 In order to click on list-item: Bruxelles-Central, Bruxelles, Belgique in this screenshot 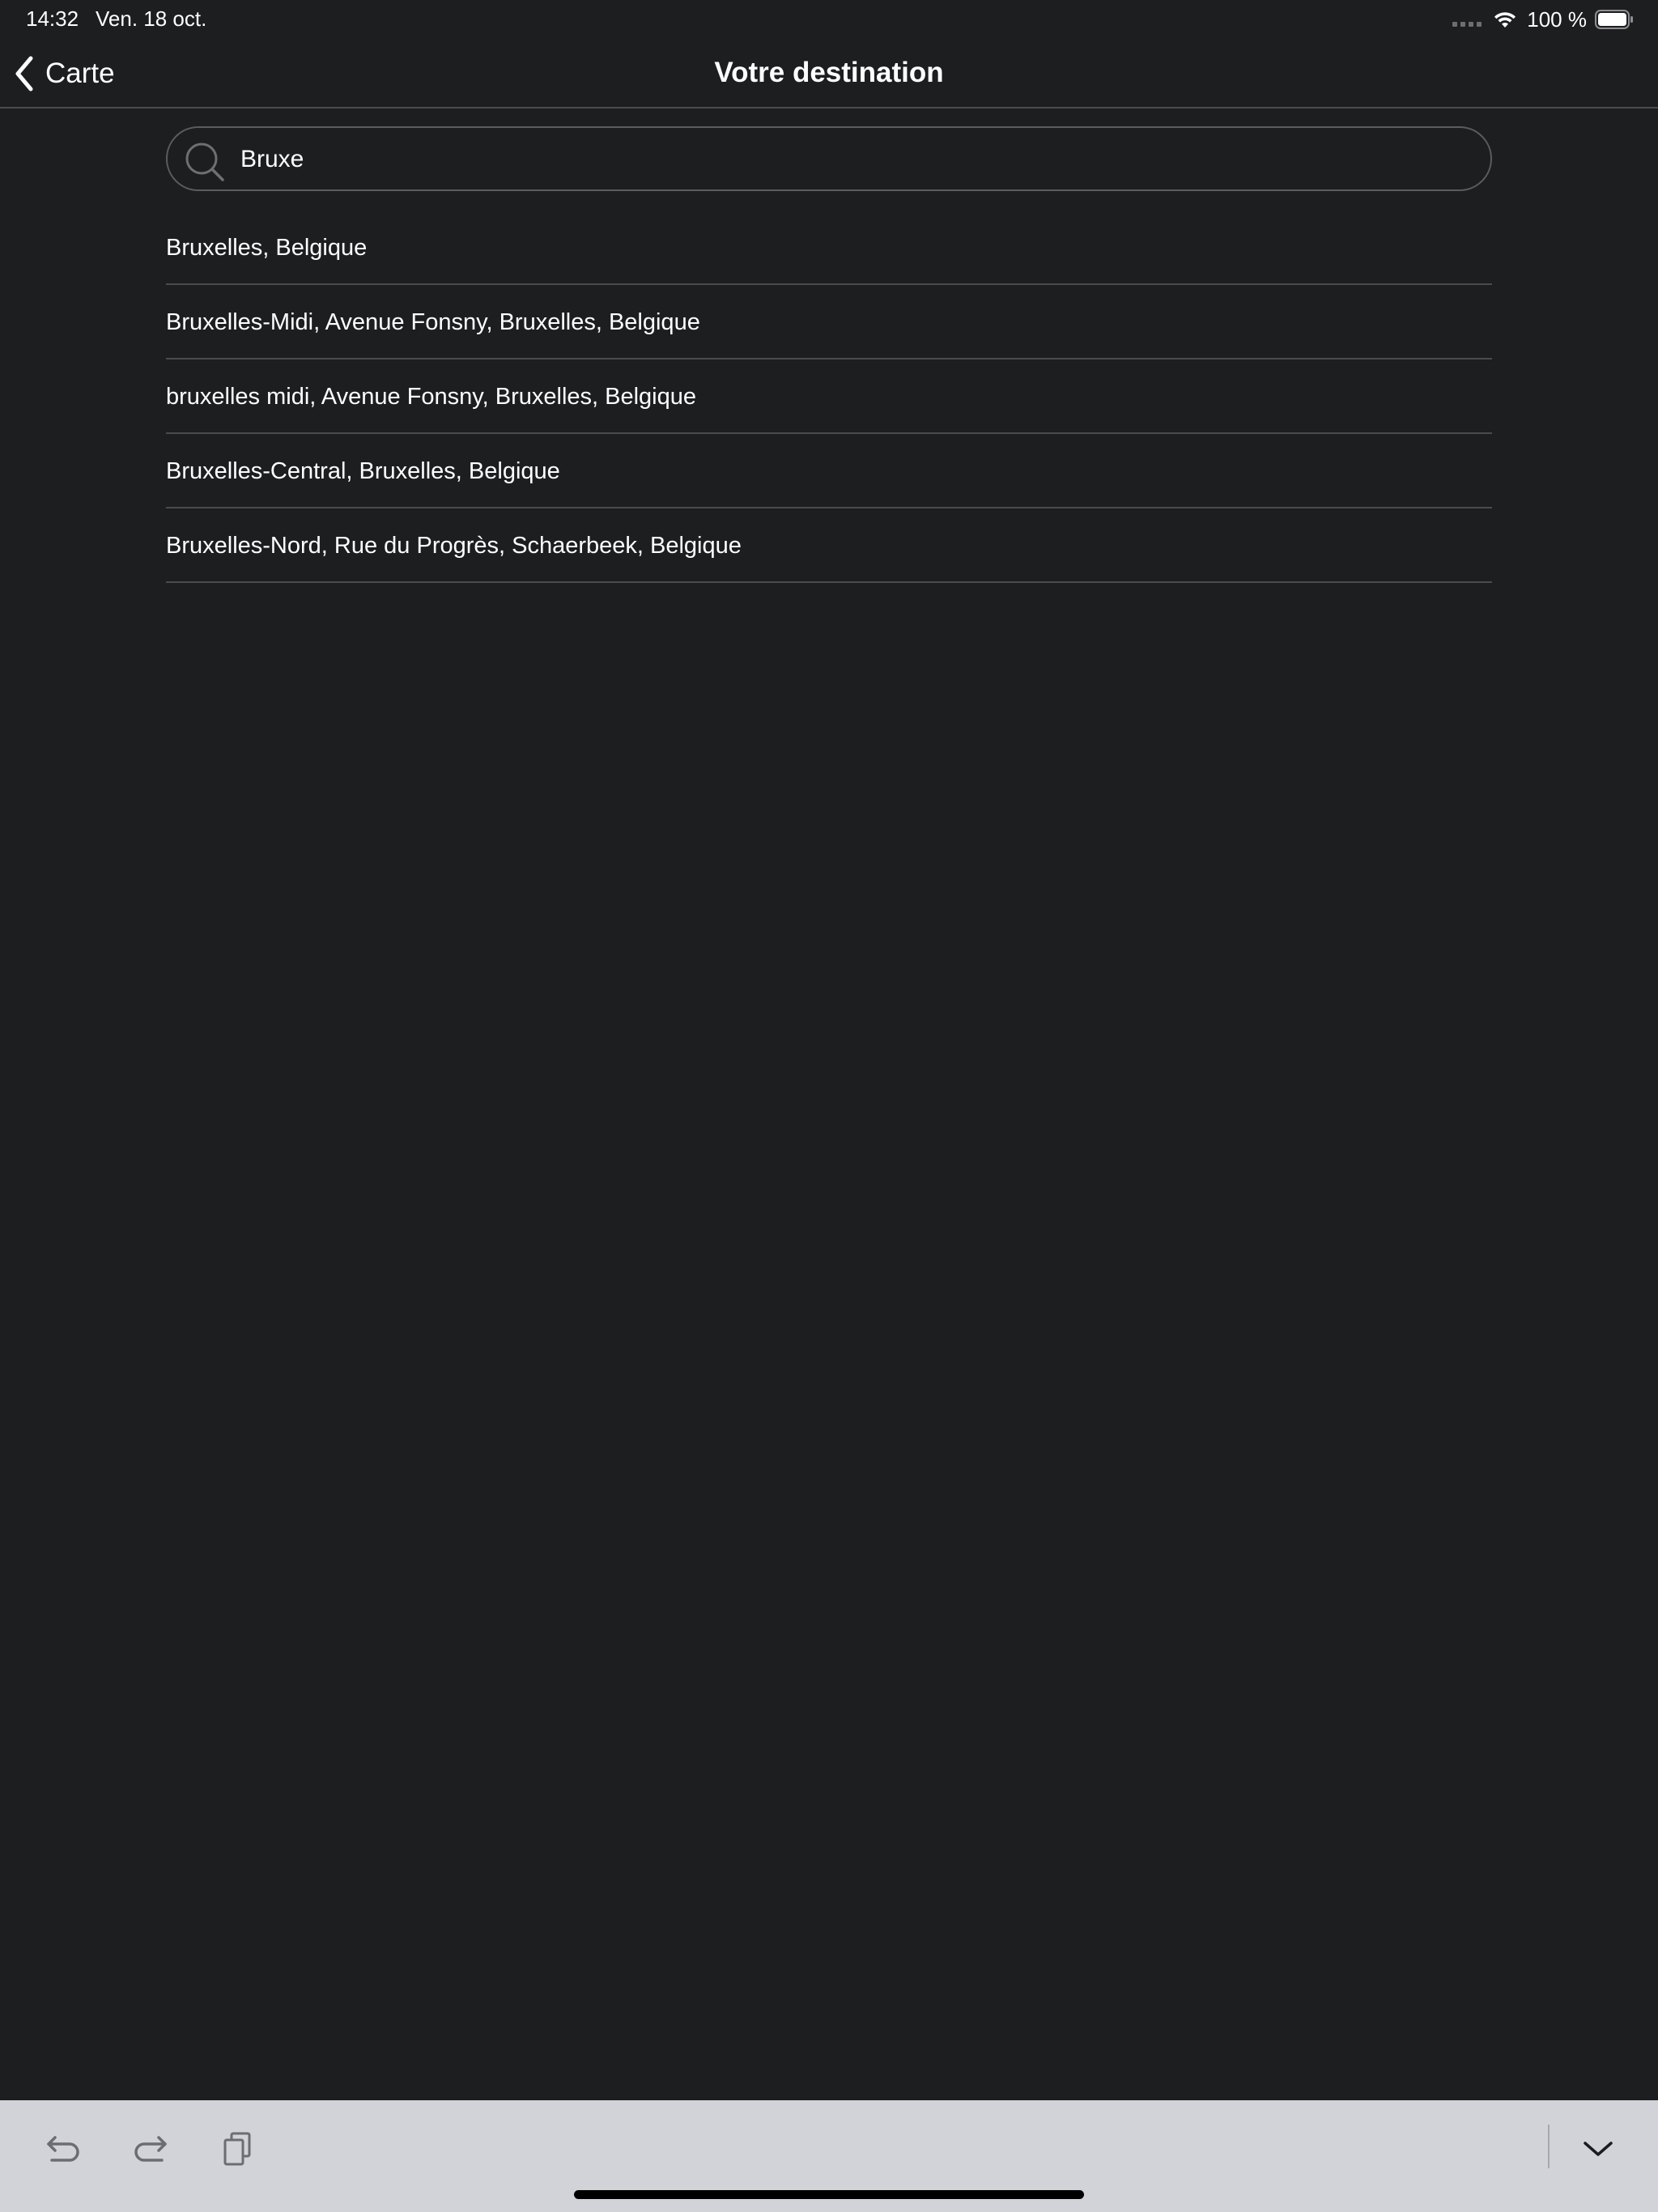, I will do `click(829, 471)`.